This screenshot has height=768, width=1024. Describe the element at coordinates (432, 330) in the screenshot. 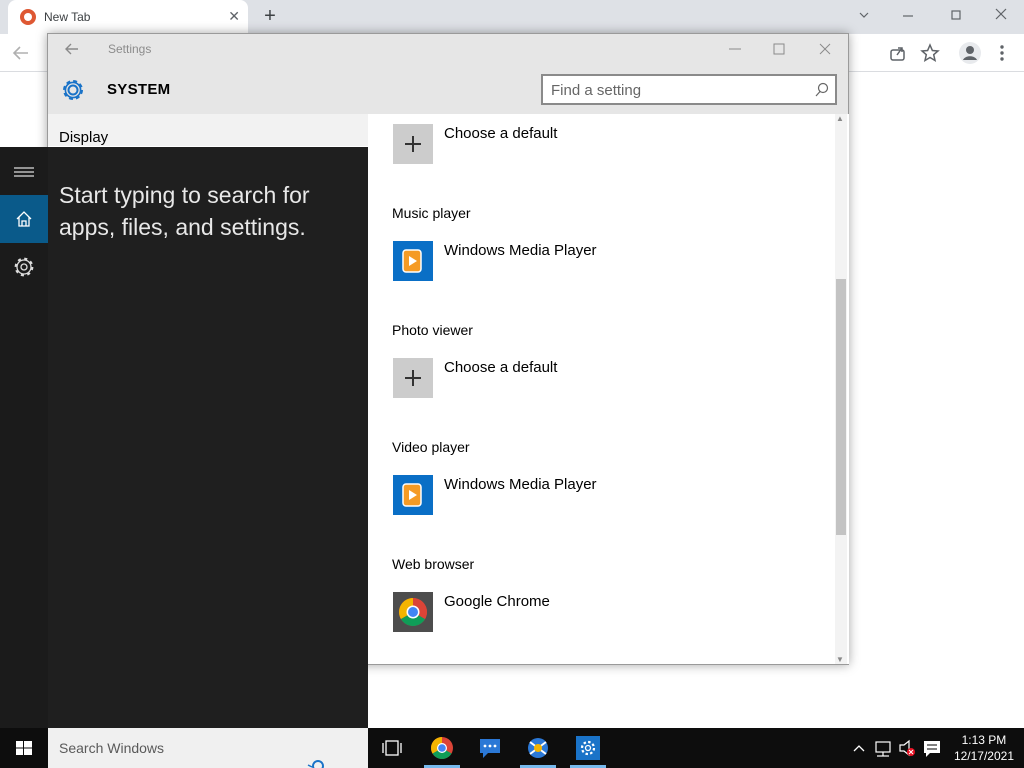

I see `section-label-photo: Photo viewer` at that location.